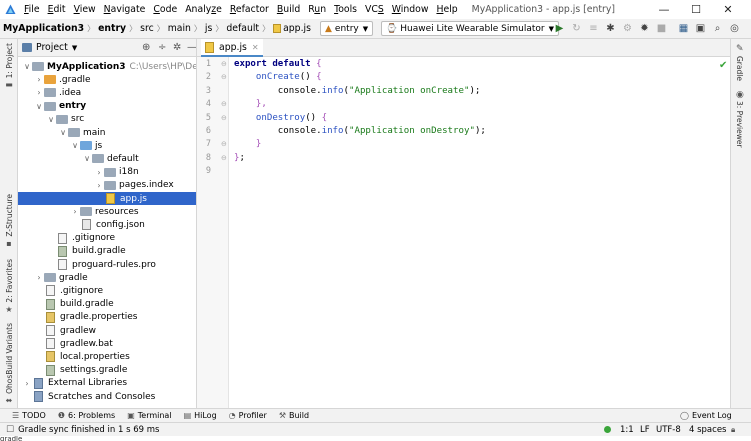  Describe the element at coordinates (107, 158) in the screenshot. I see `tree-item: ∨ default` at that location.